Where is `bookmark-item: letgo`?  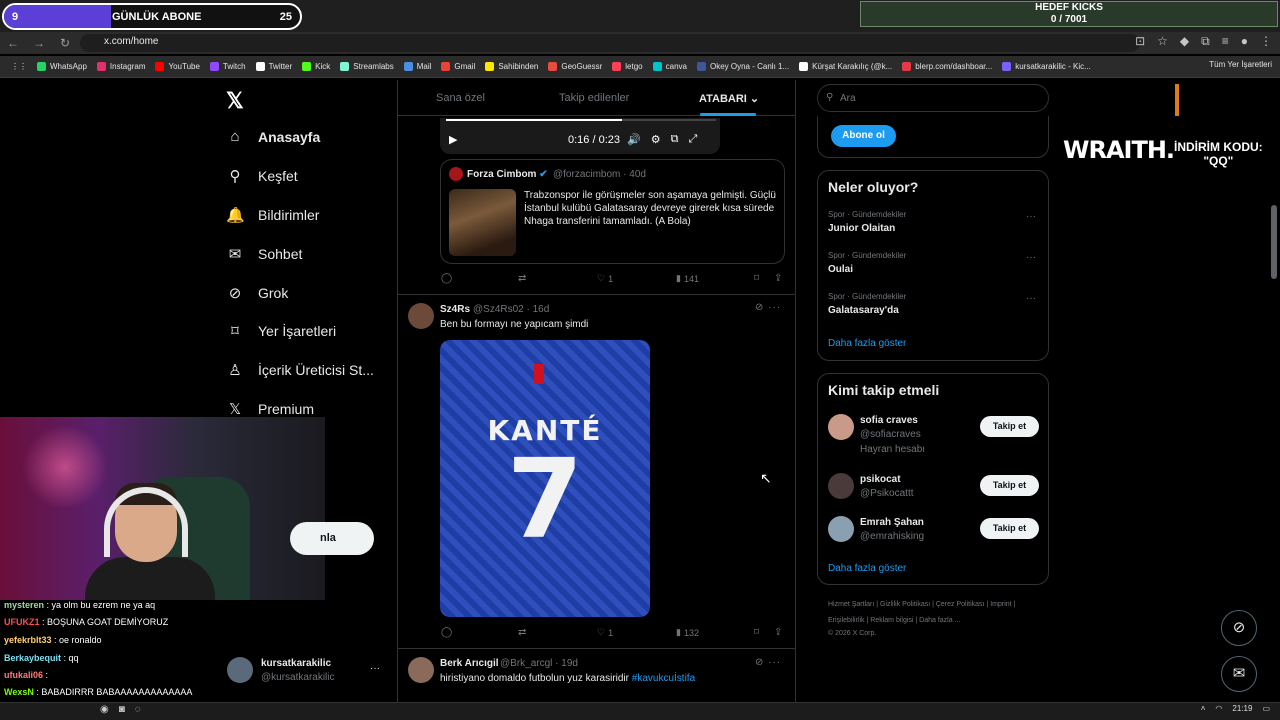
bookmark-item: letgo is located at coordinates (627, 66).